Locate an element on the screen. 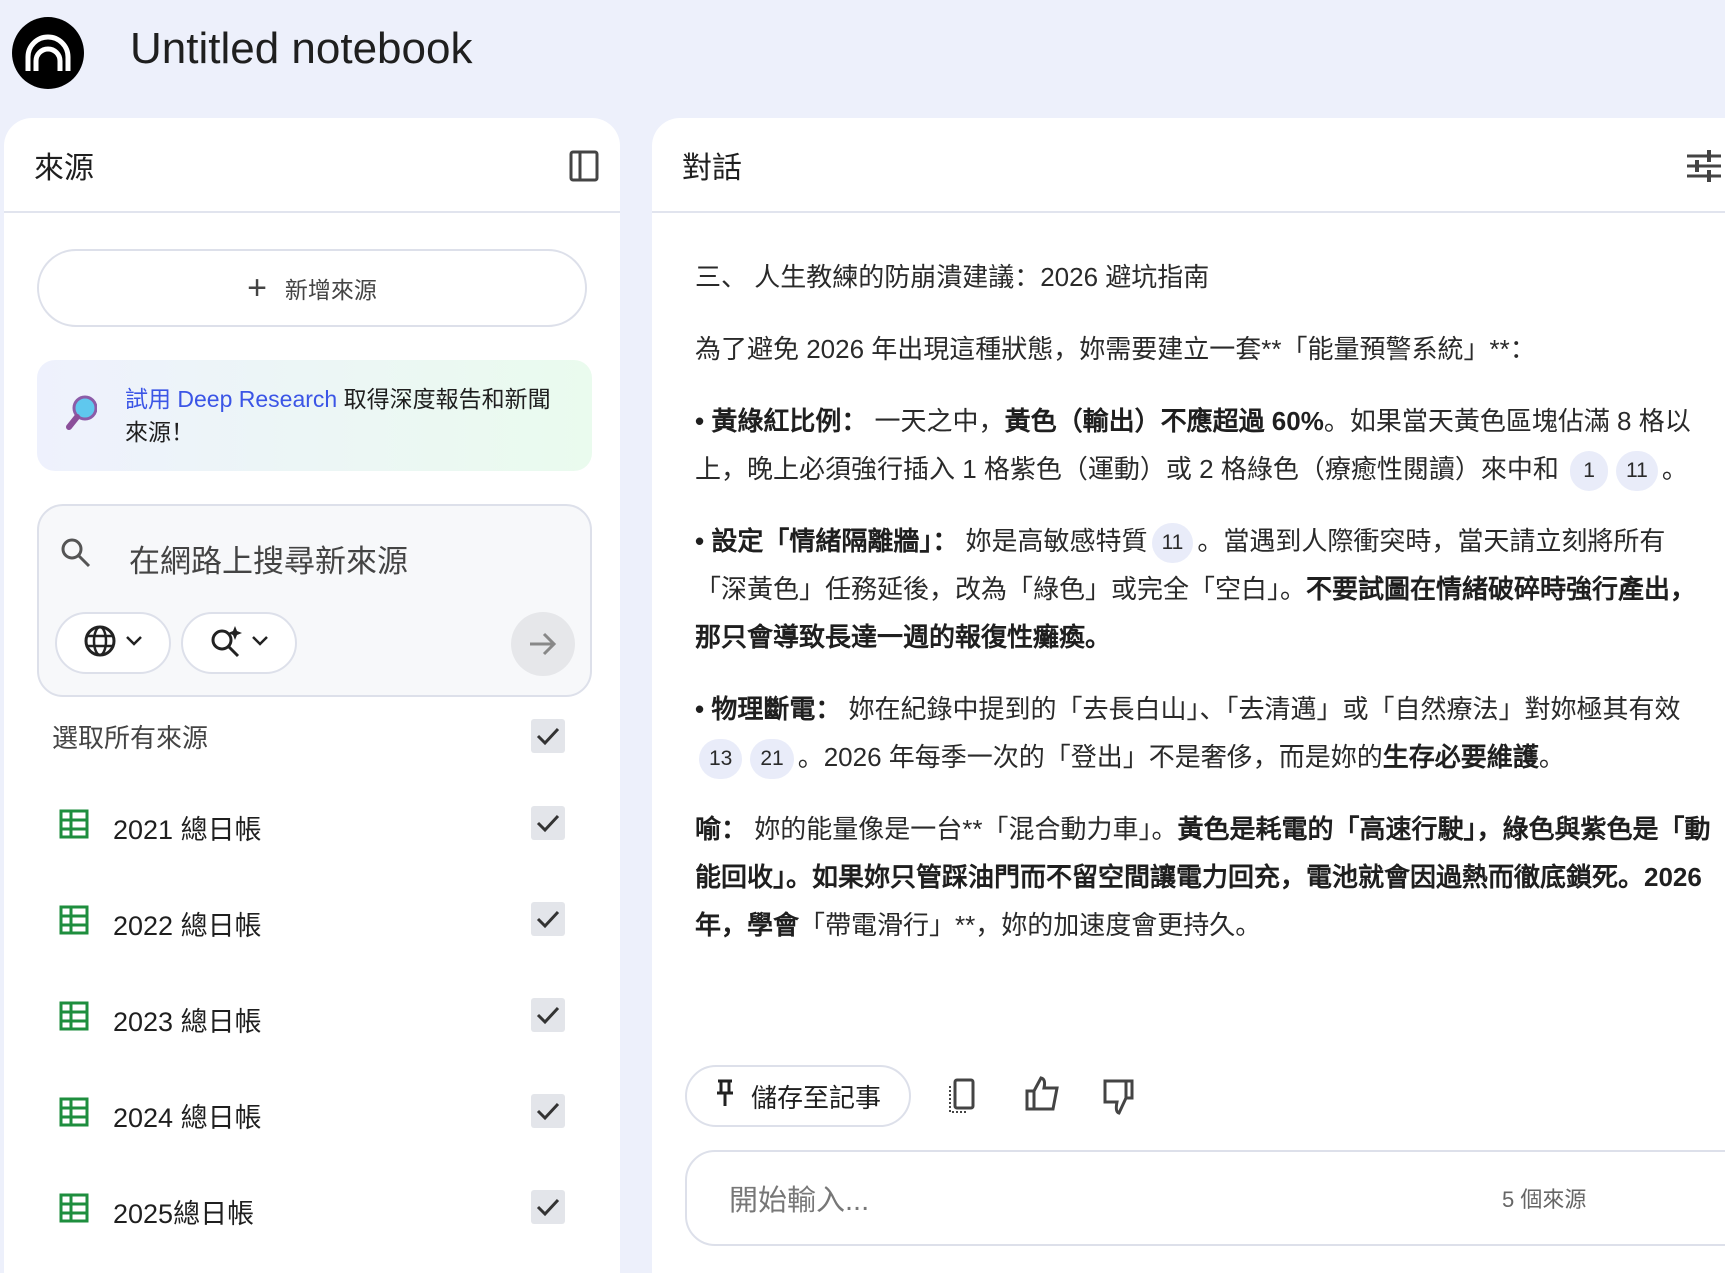 This screenshot has width=1725, height=1273. notebooklm-logo is located at coordinates (48, 53).